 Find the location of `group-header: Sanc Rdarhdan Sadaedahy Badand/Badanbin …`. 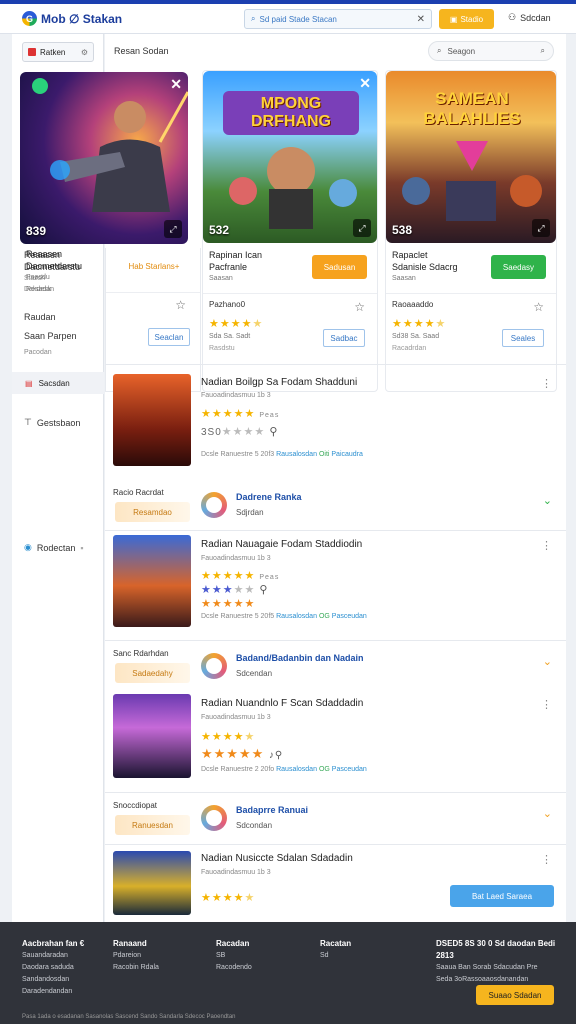

group-header: Sanc Rdarhdan Sadaedahy Badand/Badanbin … is located at coordinates (335, 666).